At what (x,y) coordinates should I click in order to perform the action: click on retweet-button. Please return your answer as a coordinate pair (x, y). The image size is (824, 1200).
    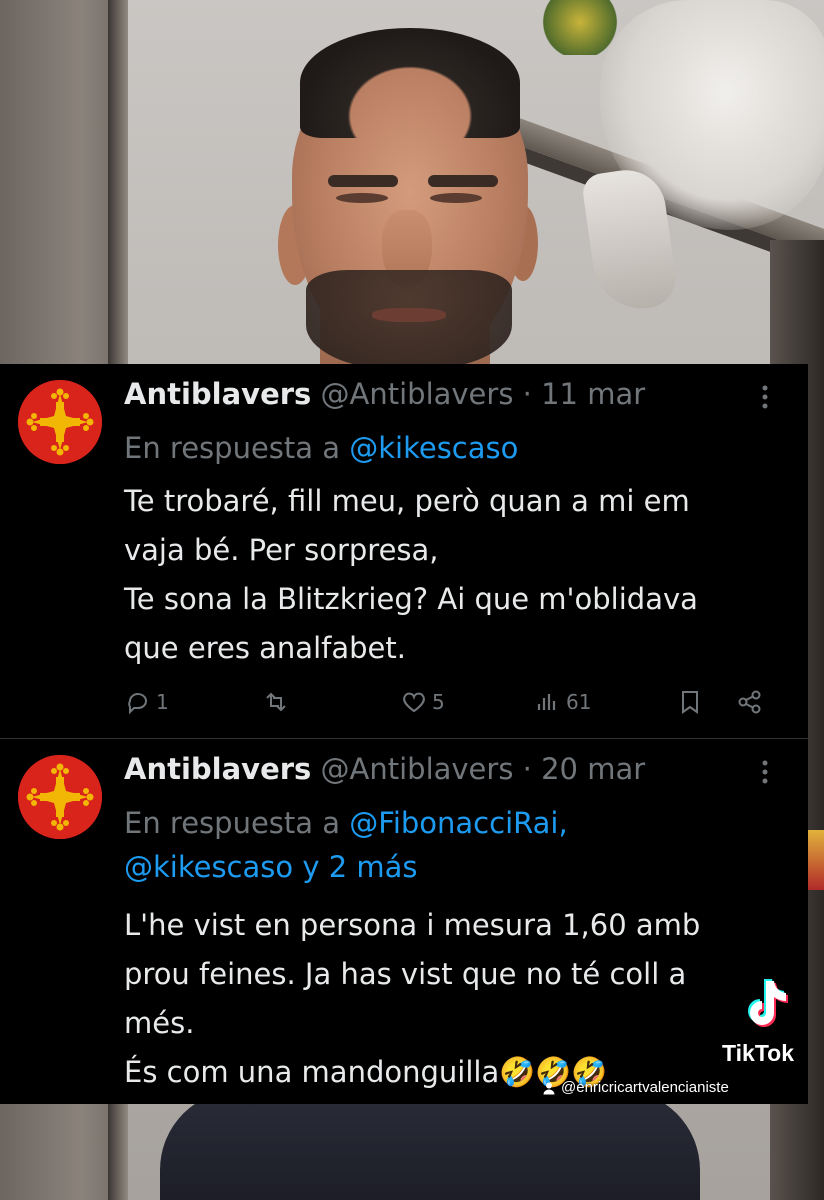
    Looking at the image, I should click on (276, 702).